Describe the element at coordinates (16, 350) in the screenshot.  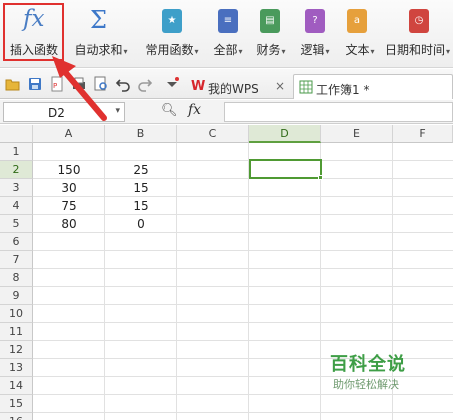
I see `row-header-12: 12` at that location.